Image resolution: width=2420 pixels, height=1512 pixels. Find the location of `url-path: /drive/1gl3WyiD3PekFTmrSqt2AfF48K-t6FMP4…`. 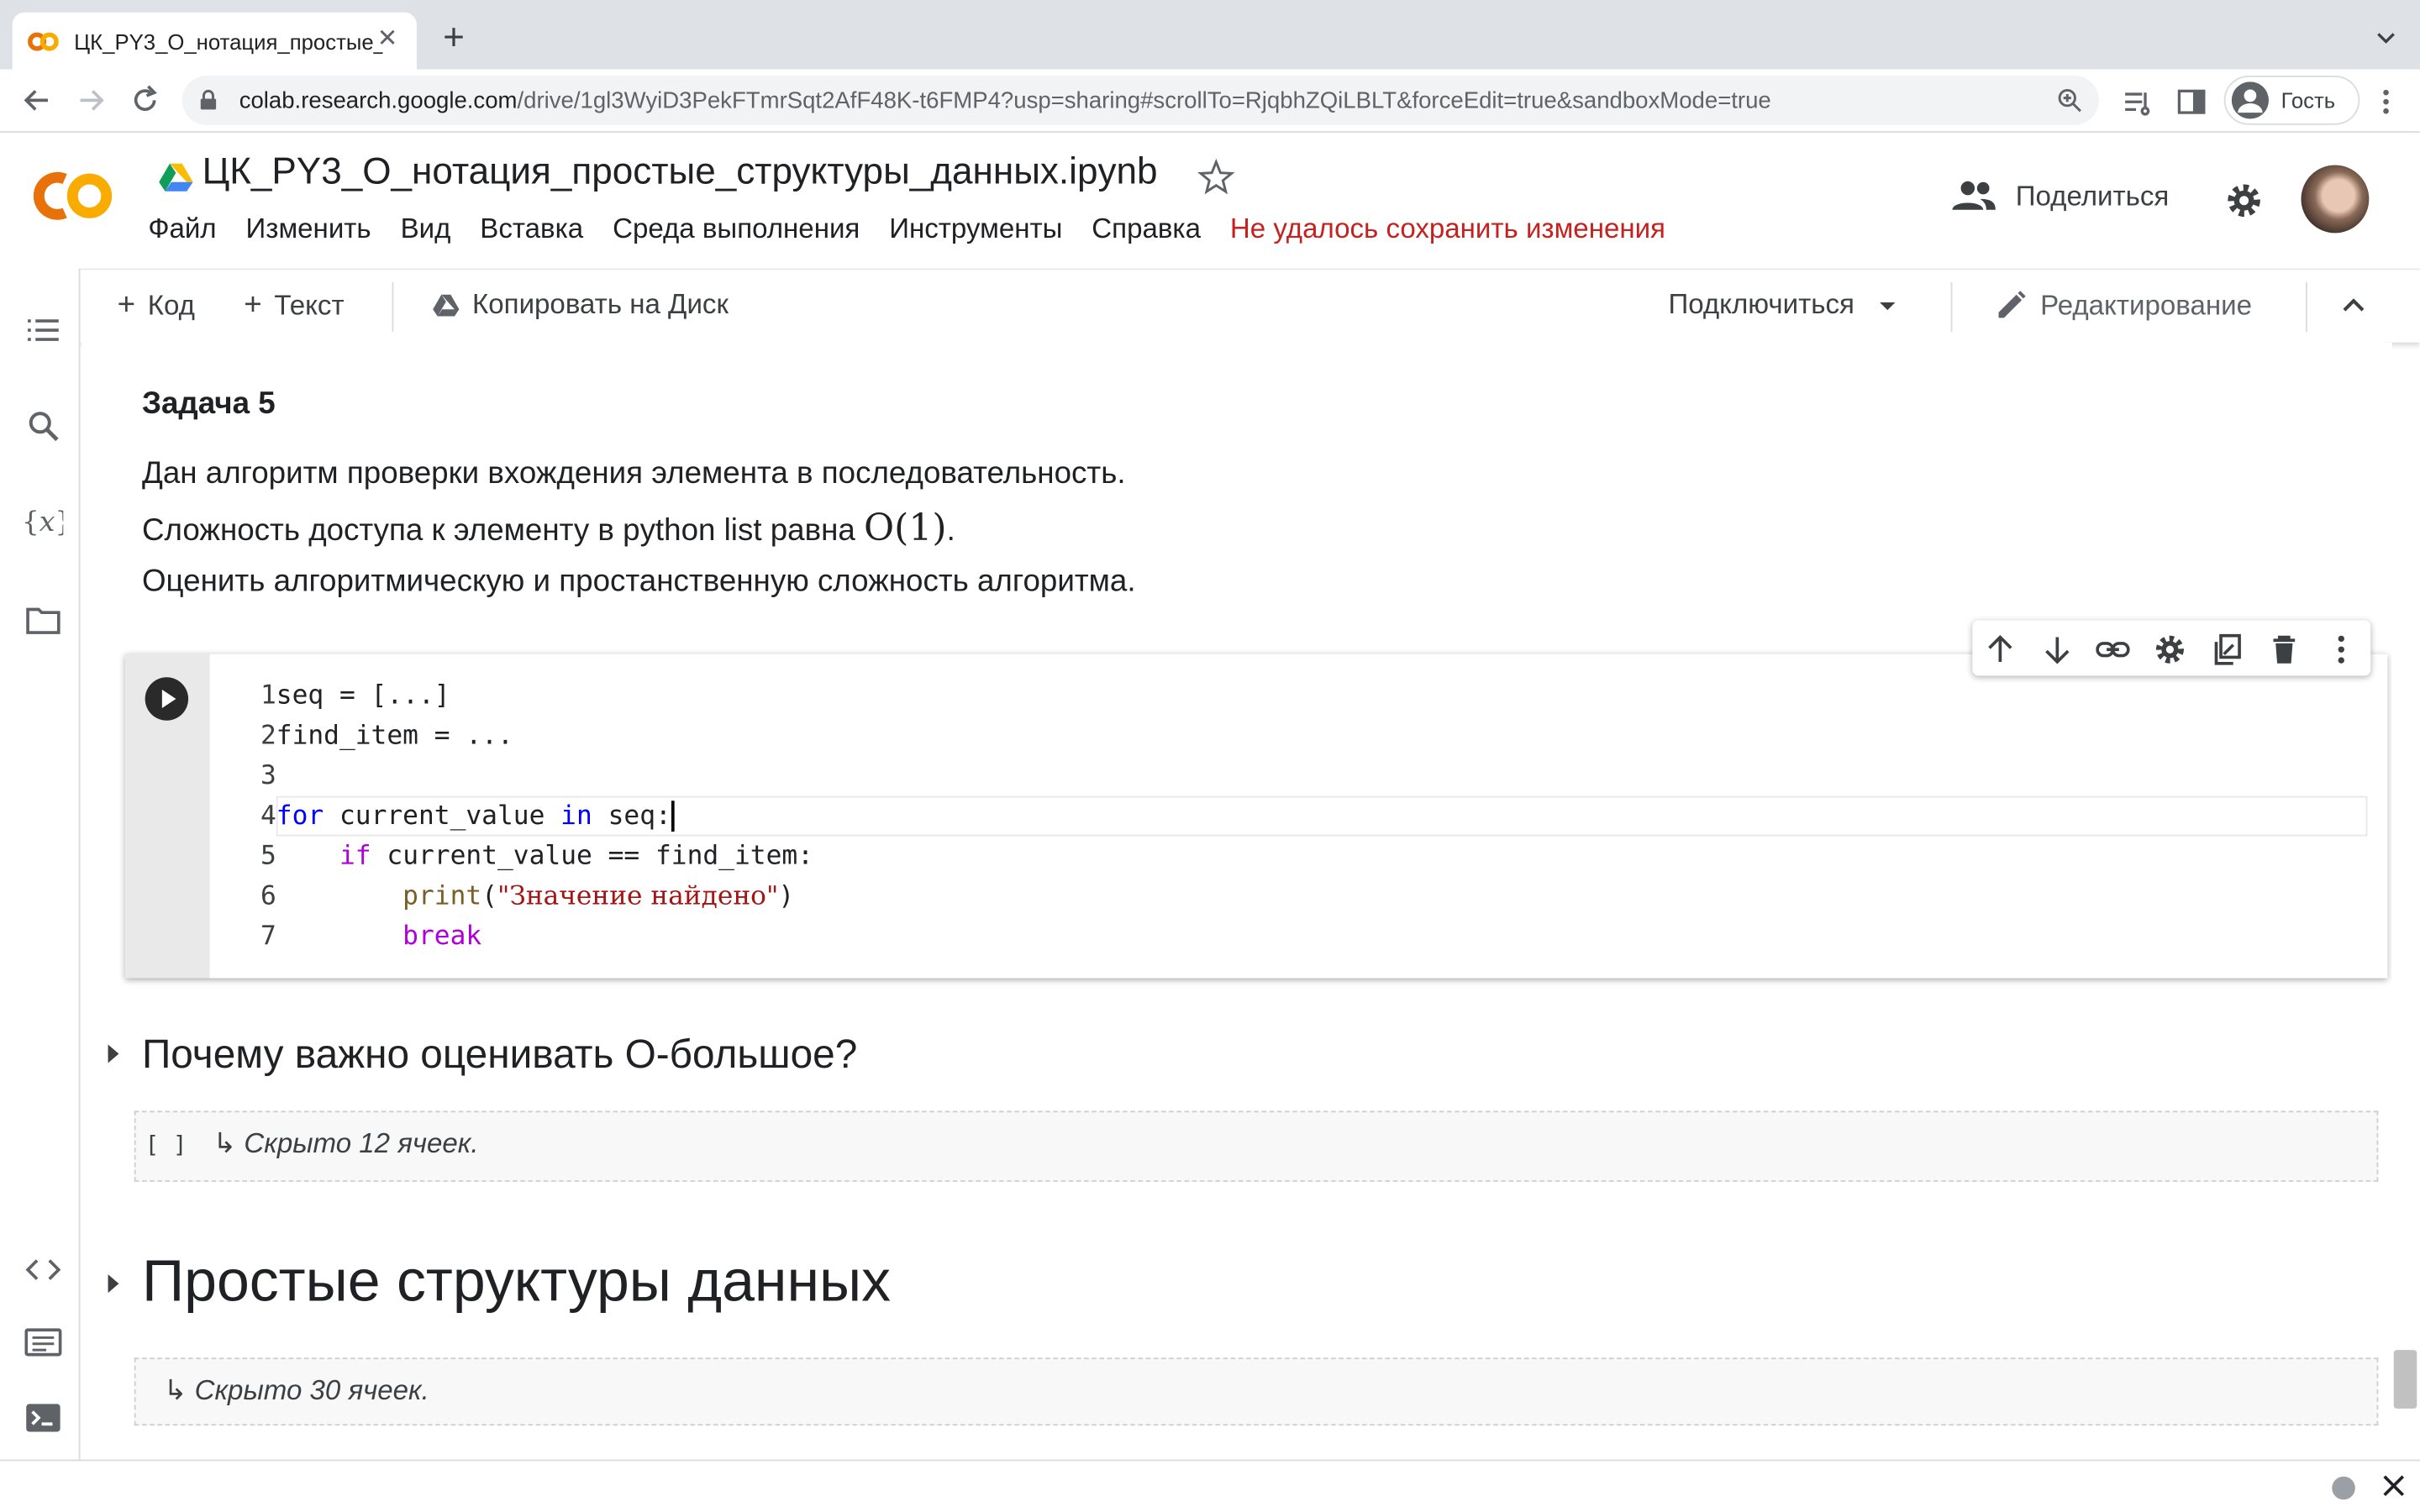

url-path: /drive/1gl3WyiD3PekFTmrSqt2AfF48K-t6FMP4… is located at coordinates (1144, 100).